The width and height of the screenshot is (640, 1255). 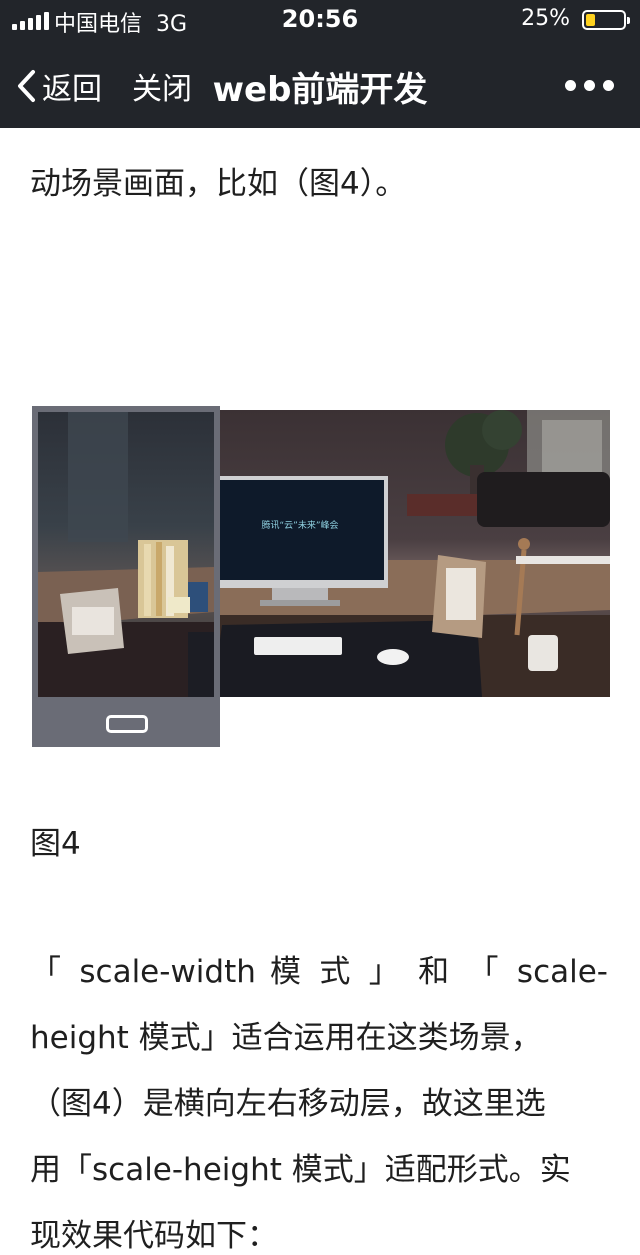 What do you see at coordinates (300, 525) in the screenshot?
I see `monitor-headline: 腾讯“云”未来”峰会` at bounding box center [300, 525].